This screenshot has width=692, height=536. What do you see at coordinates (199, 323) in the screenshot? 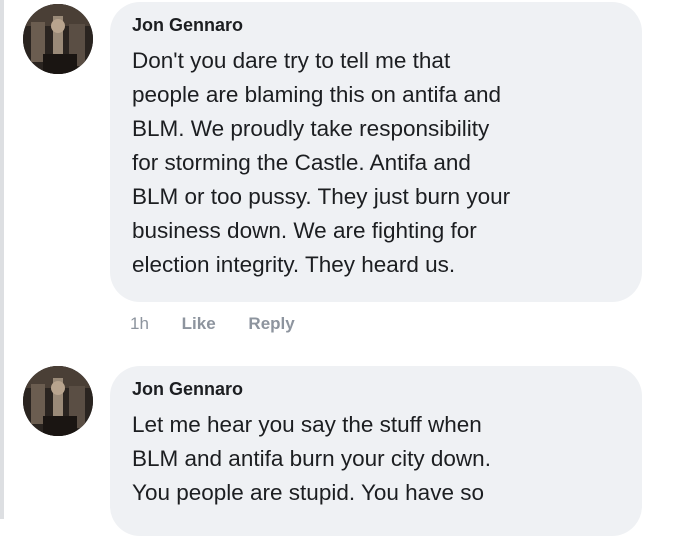
I see `like-button: Like` at bounding box center [199, 323].